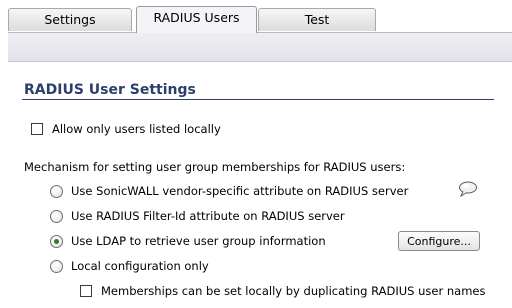  I want to click on tab-test: Test, so click(317, 19).